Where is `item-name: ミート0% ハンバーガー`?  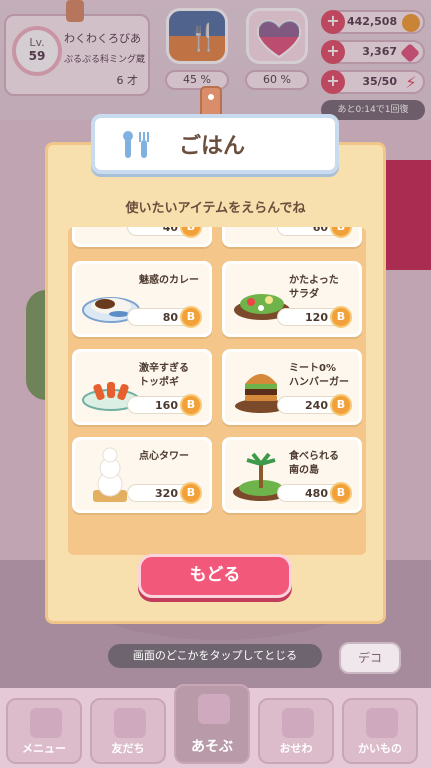 item-name: ミート0% ハンバーガー is located at coordinates (319, 375).